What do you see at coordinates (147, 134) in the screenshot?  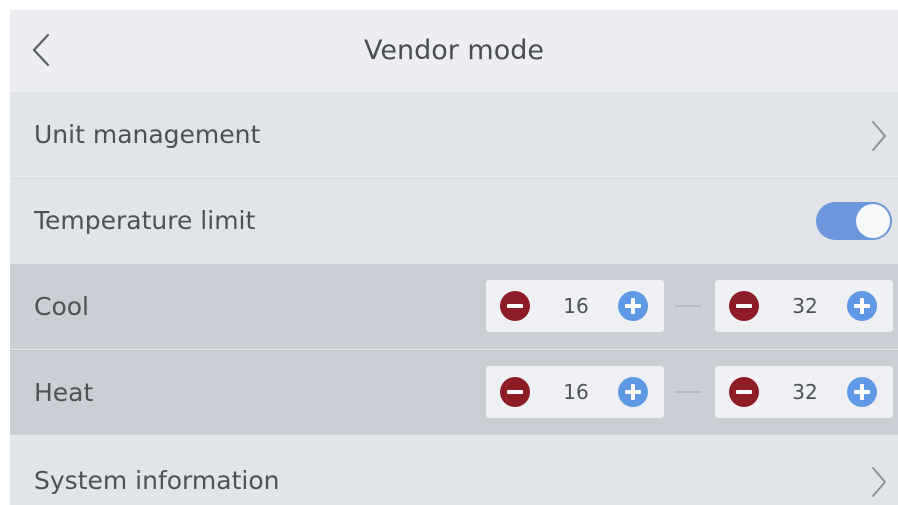 I see `unit-management-label: Unit management` at bounding box center [147, 134].